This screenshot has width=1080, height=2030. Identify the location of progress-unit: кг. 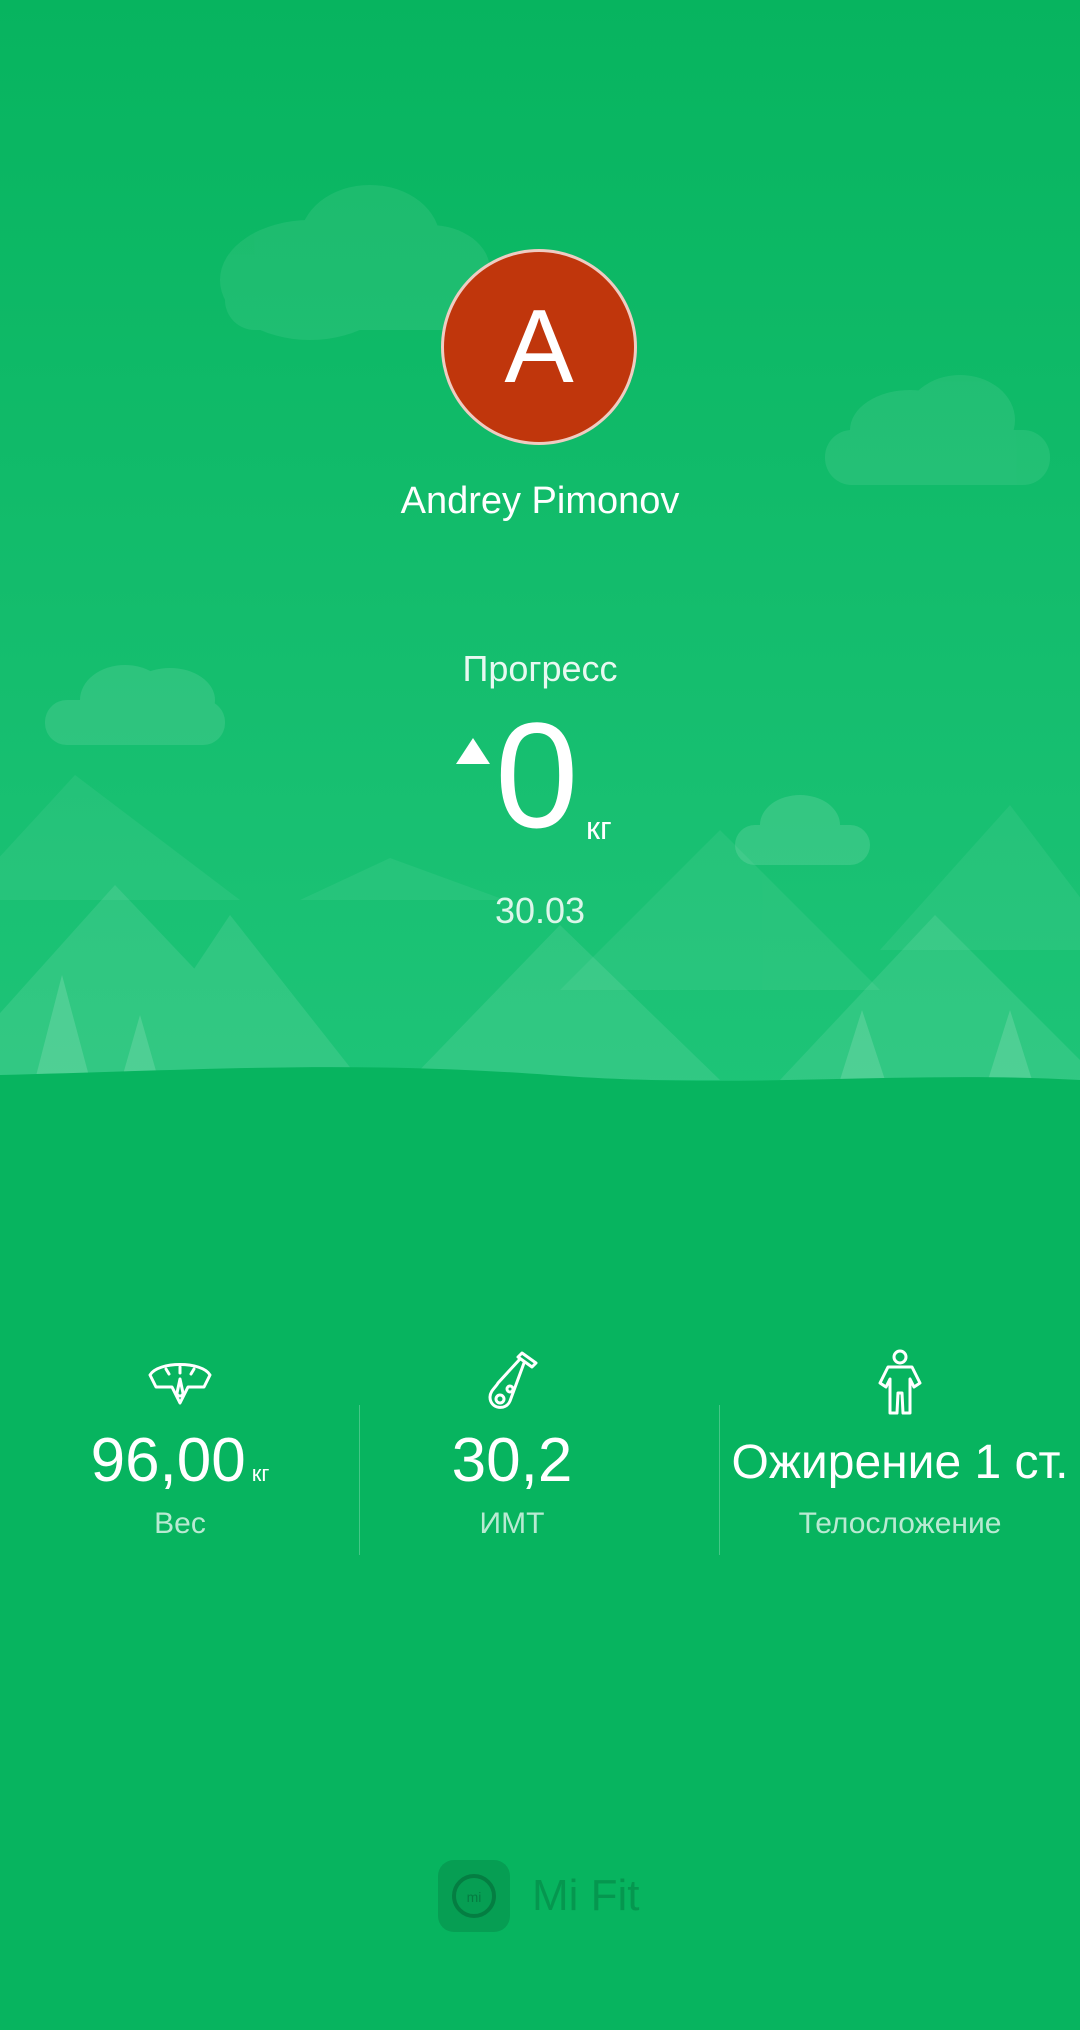
(599, 828).